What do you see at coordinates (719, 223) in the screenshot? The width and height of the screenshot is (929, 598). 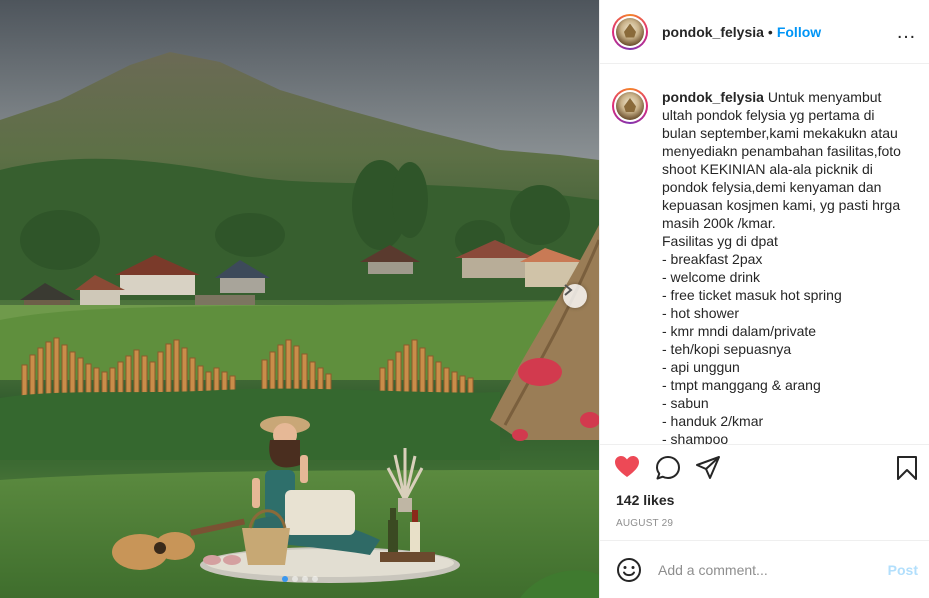 I see `caption-line: masih 200k /kmar.` at bounding box center [719, 223].